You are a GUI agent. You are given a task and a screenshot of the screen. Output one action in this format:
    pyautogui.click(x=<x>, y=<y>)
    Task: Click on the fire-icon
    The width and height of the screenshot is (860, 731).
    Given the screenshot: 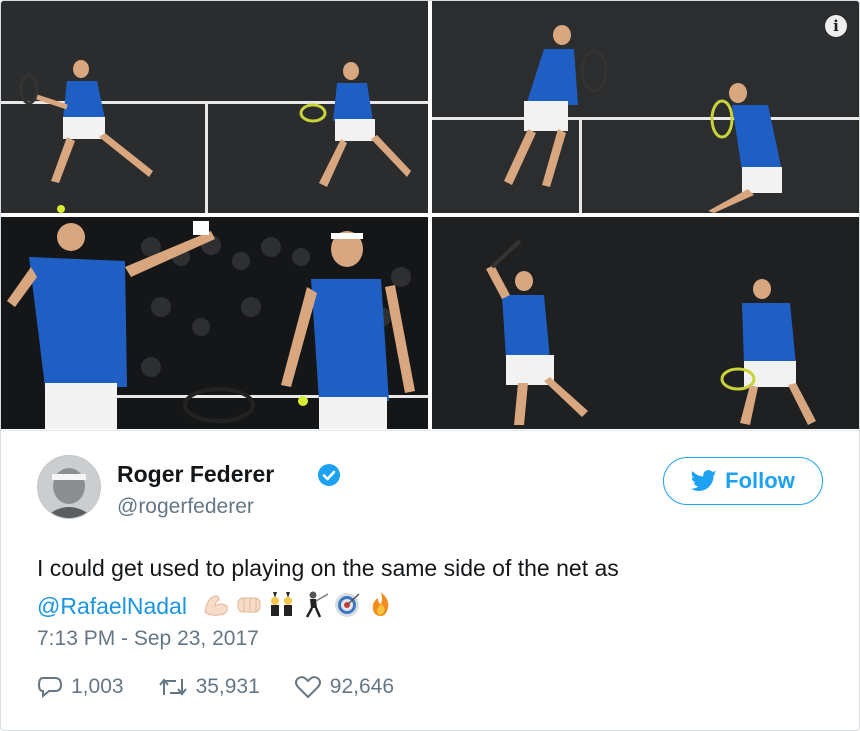 What is the action you would take?
    pyautogui.click(x=381, y=604)
    